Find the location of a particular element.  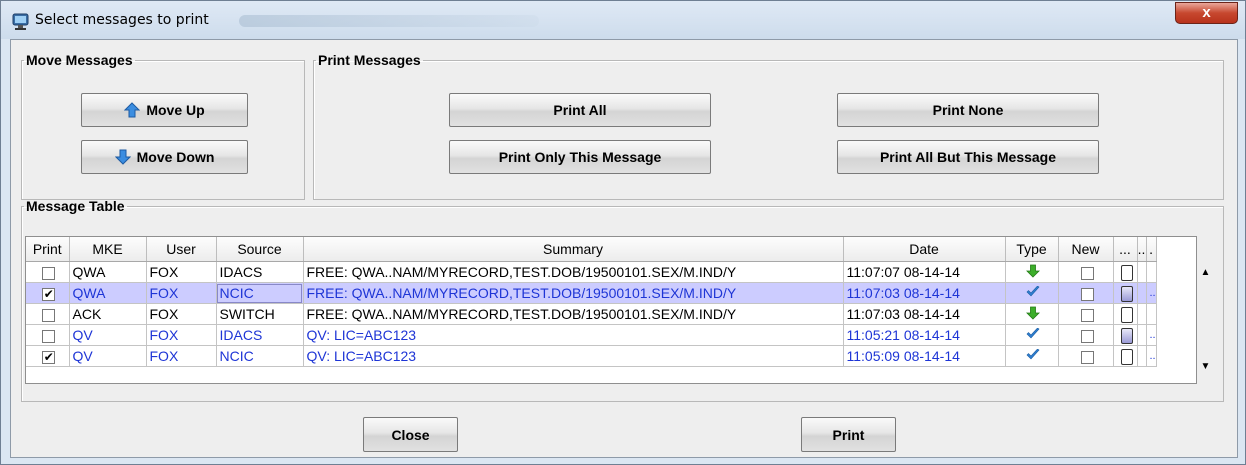

move-down-label: Move Down is located at coordinates (175, 157).